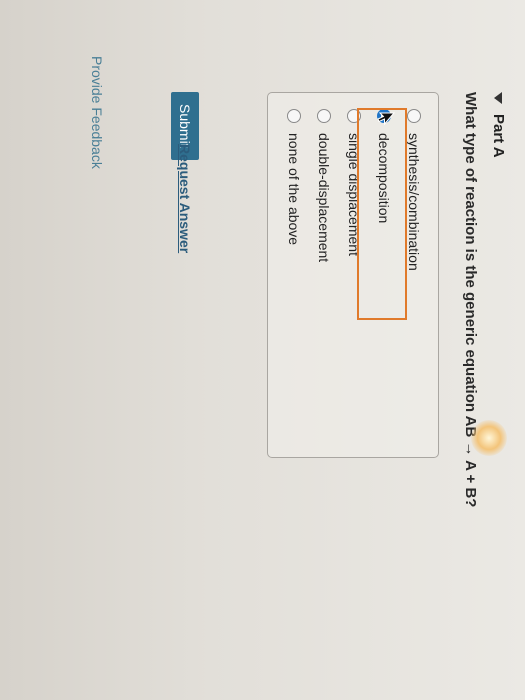  Describe the element at coordinates (414, 202) in the screenshot. I see `option-label: synthesis/combination` at that location.